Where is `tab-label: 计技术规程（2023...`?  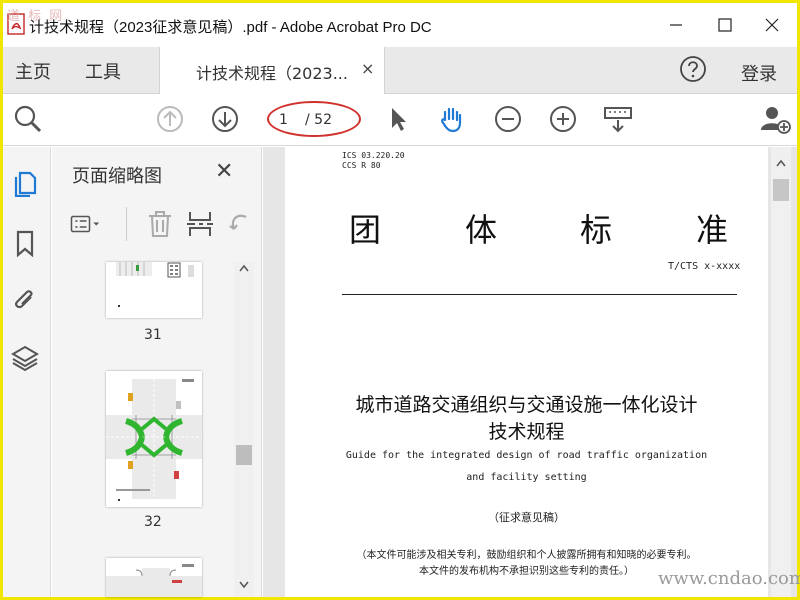
tab-label: 计技术规程（2023... is located at coordinates (272, 73).